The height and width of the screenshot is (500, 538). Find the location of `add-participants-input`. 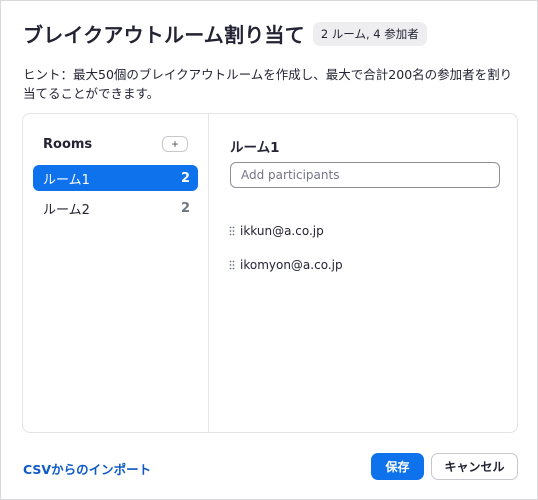

add-participants-input is located at coordinates (365, 175).